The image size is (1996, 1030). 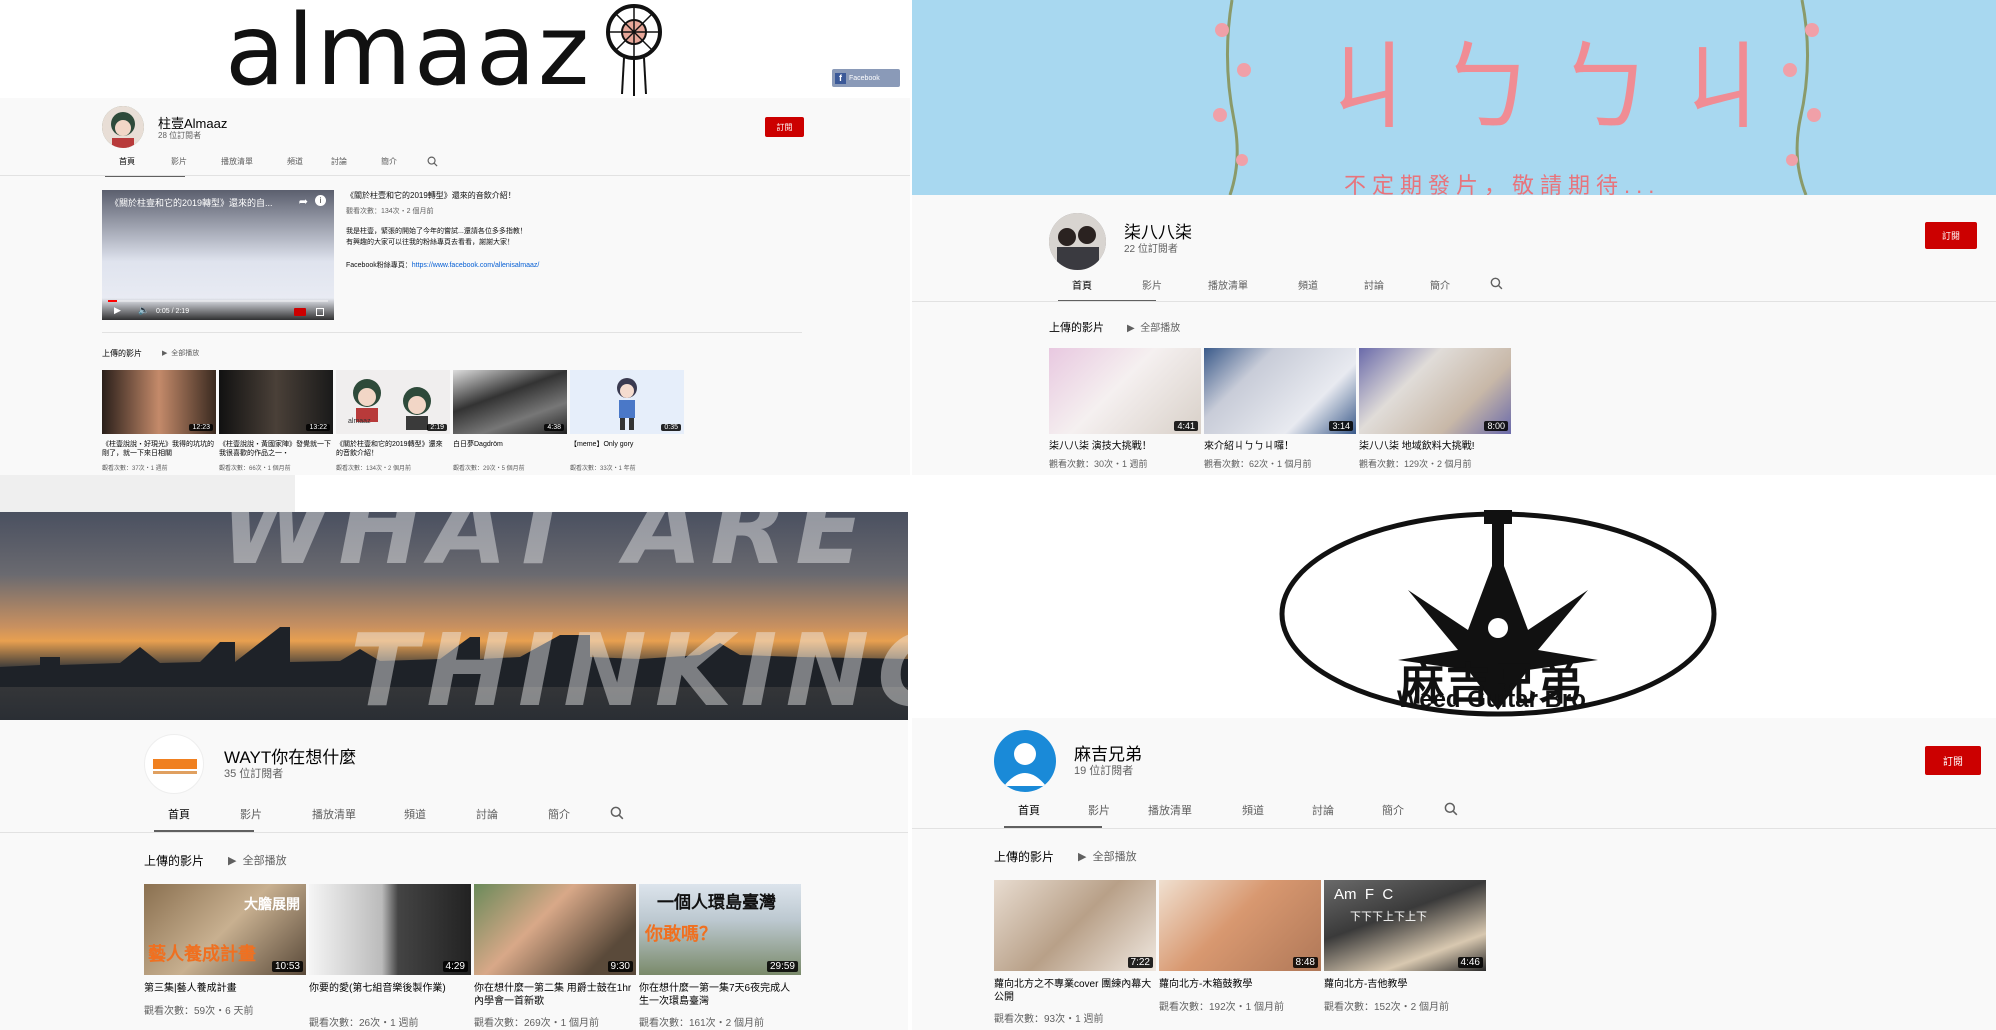 What do you see at coordinates (1074, 991) in the screenshot?
I see `video-title: 蘿向北方之不專業cover 團練內幕大公開` at bounding box center [1074, 991].